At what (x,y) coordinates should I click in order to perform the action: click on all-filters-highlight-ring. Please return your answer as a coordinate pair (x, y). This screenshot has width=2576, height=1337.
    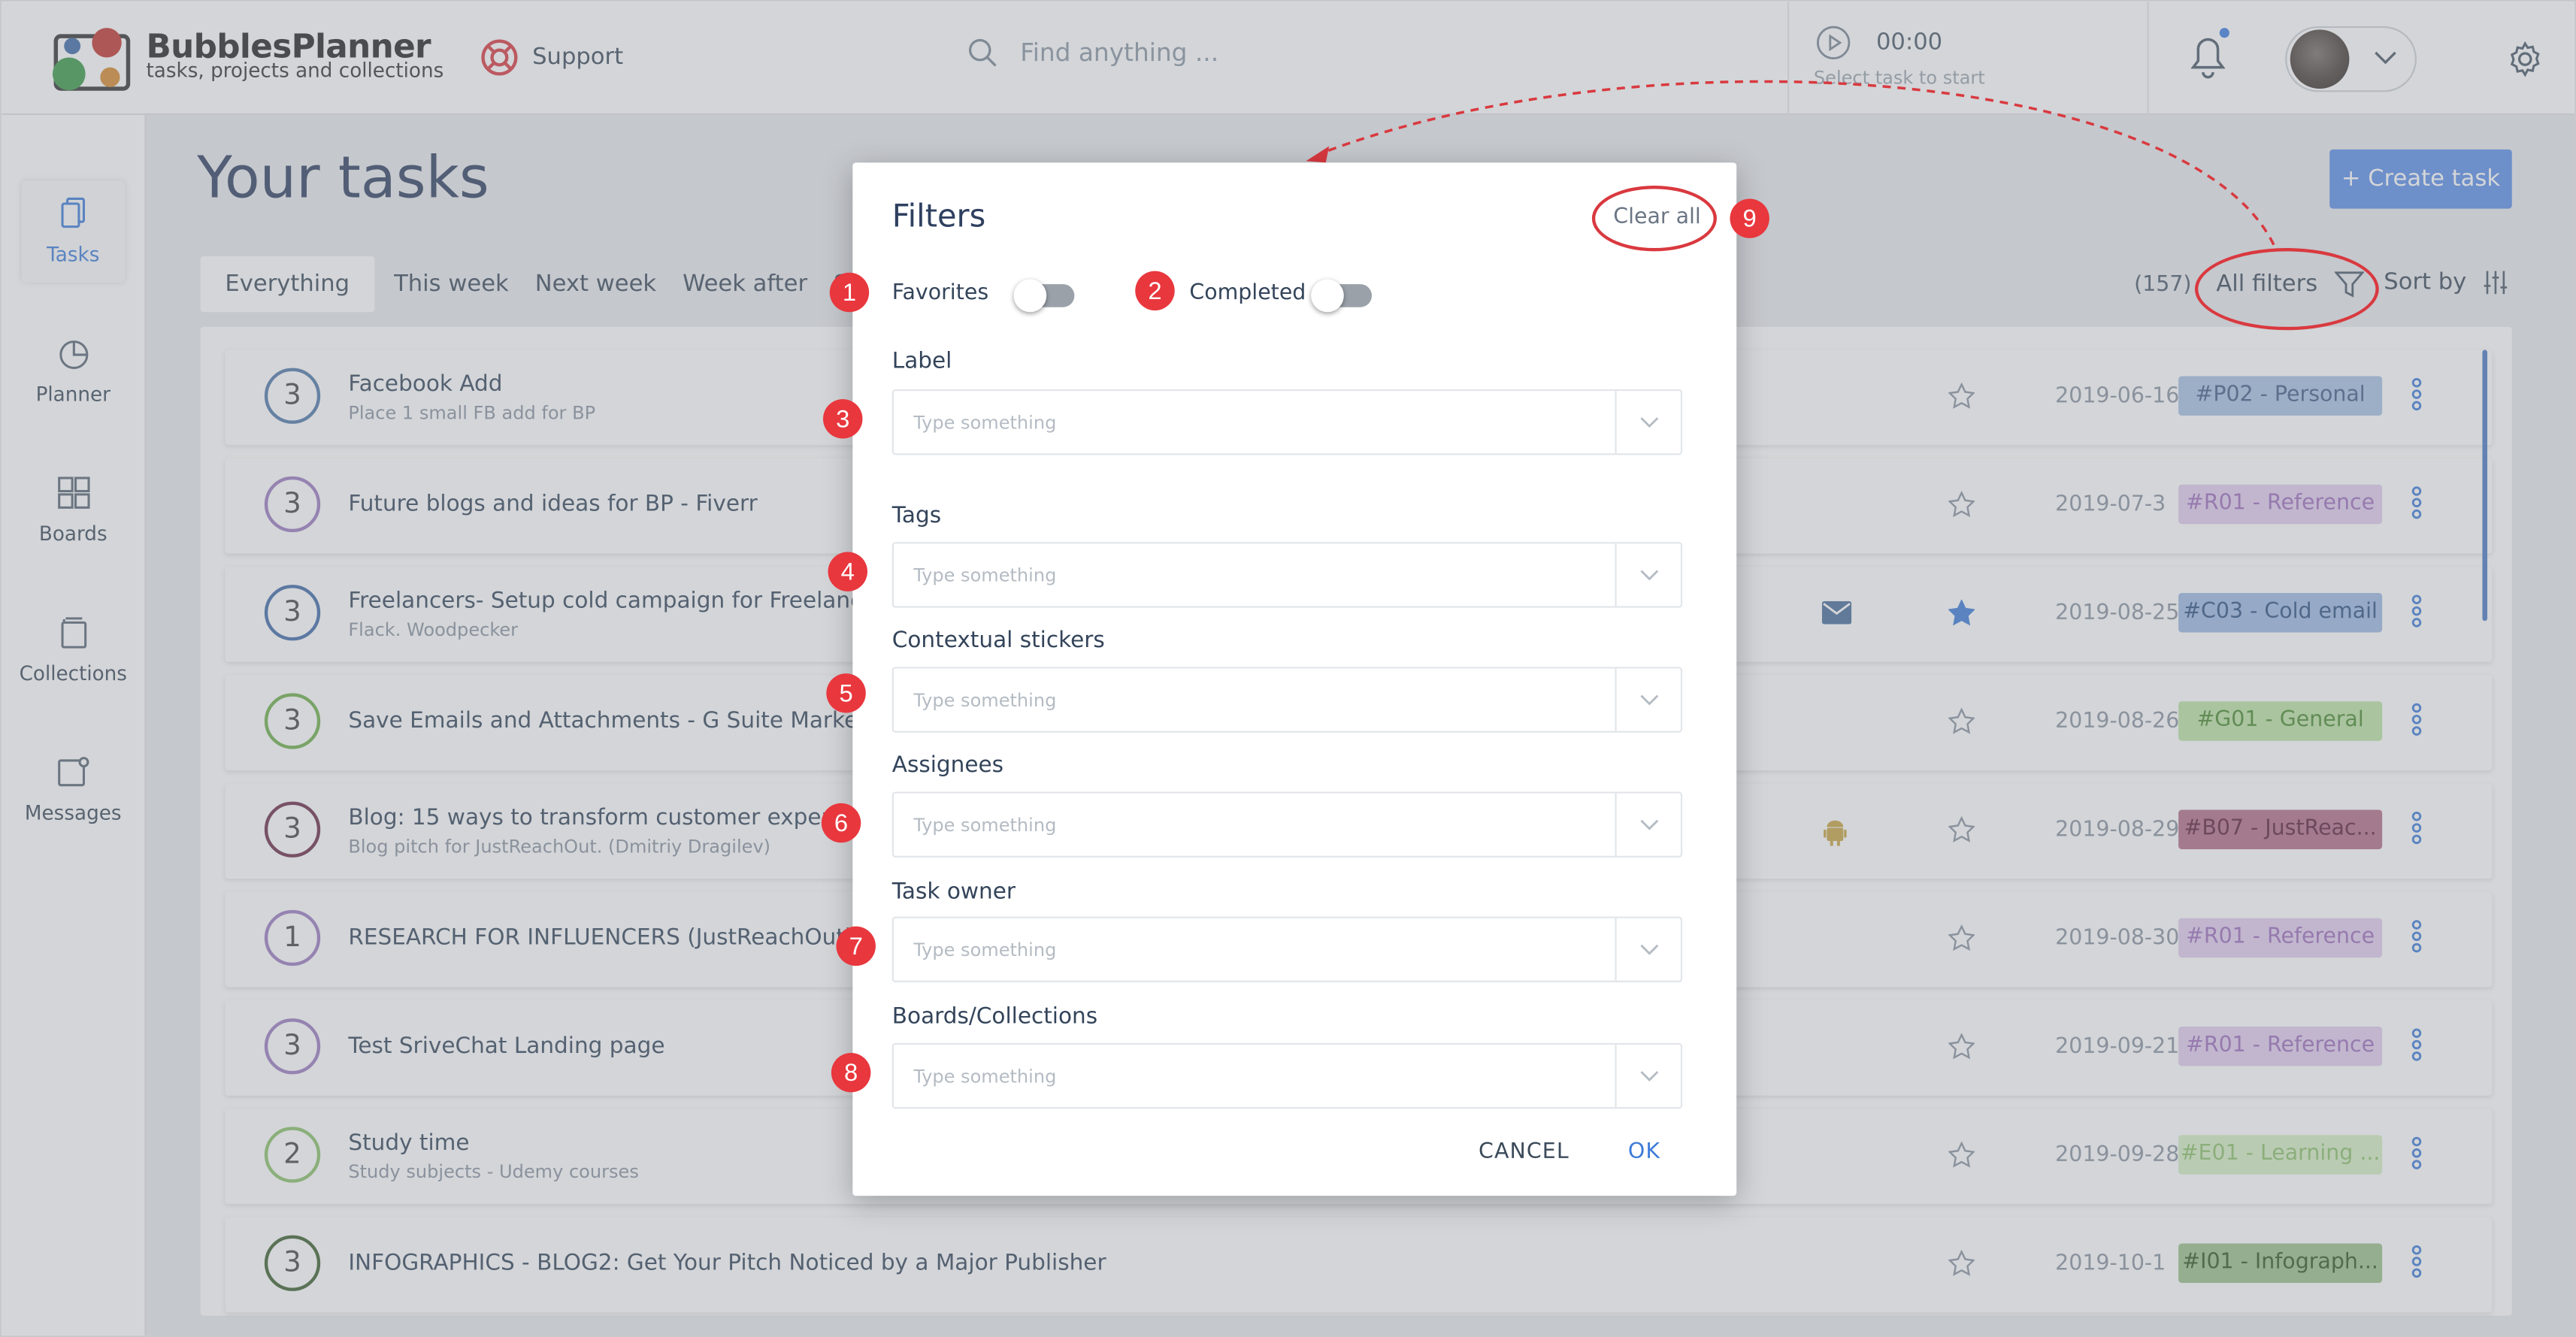
    Looking at the image, I should click on (2286, 289).